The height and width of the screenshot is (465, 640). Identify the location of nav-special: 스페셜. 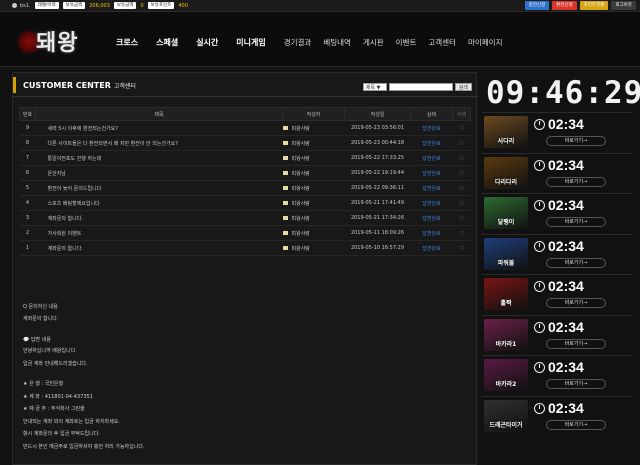
(167, 42).